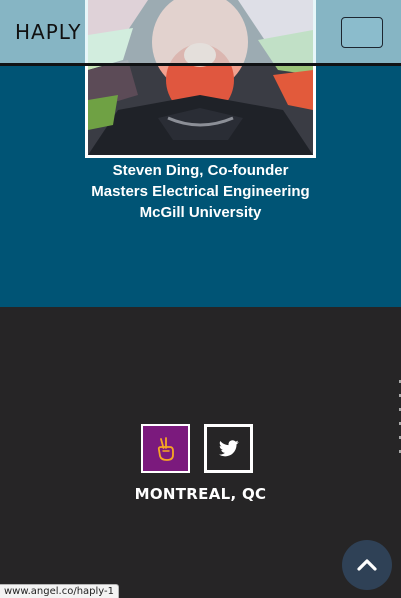  What do you see at coordinates (48, 32) in the screenshot?
I see `brand-logo: HAPLY` at bounding box center [48, 32].